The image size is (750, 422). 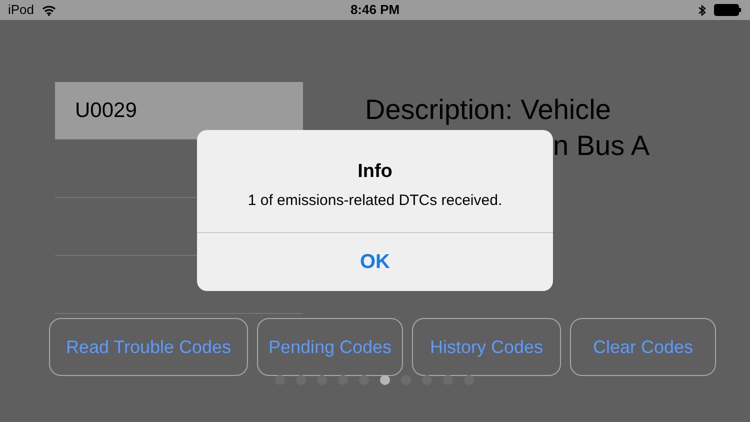 I want to click on code-action-button: Read Trouble Codes, so click(x=148, y=347).